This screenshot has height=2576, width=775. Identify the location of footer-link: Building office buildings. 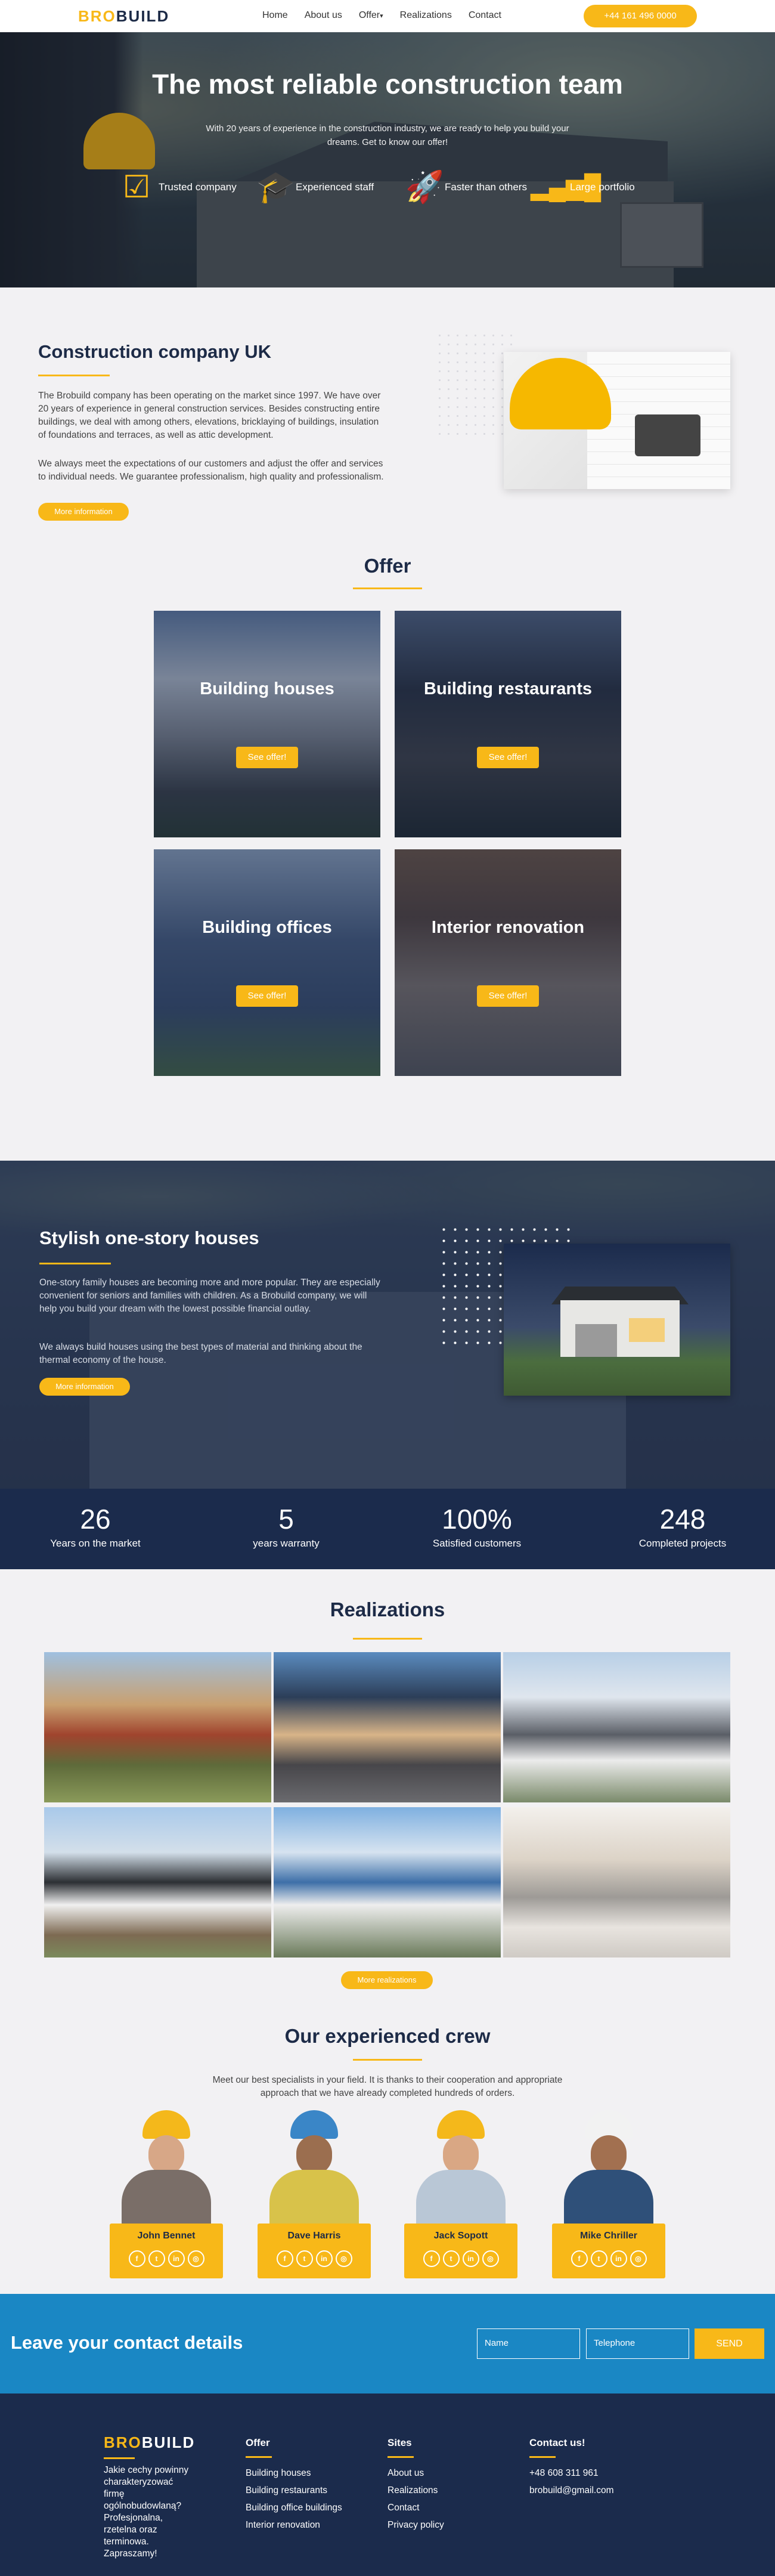
(294, 2507).